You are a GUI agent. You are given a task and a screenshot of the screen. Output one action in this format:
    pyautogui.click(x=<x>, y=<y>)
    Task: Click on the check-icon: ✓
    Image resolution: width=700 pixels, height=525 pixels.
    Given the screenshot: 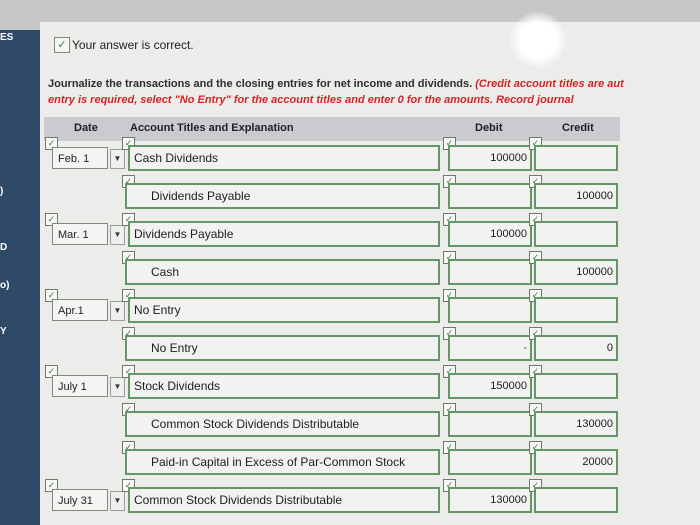 What is the action you would take?
    pyautogui.click(x=62, y=45)
    